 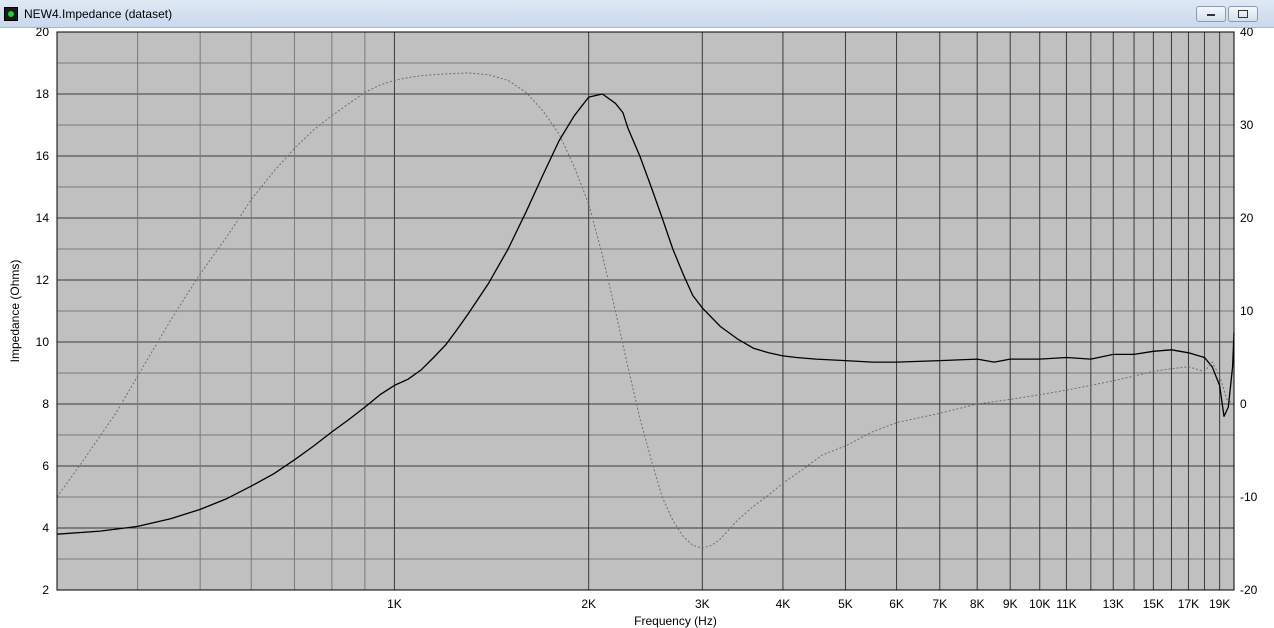 What do you see at coordinates (45, 590) in the screenshot?
I see `y-tick-label: 2` at bounding box center [45, 590].